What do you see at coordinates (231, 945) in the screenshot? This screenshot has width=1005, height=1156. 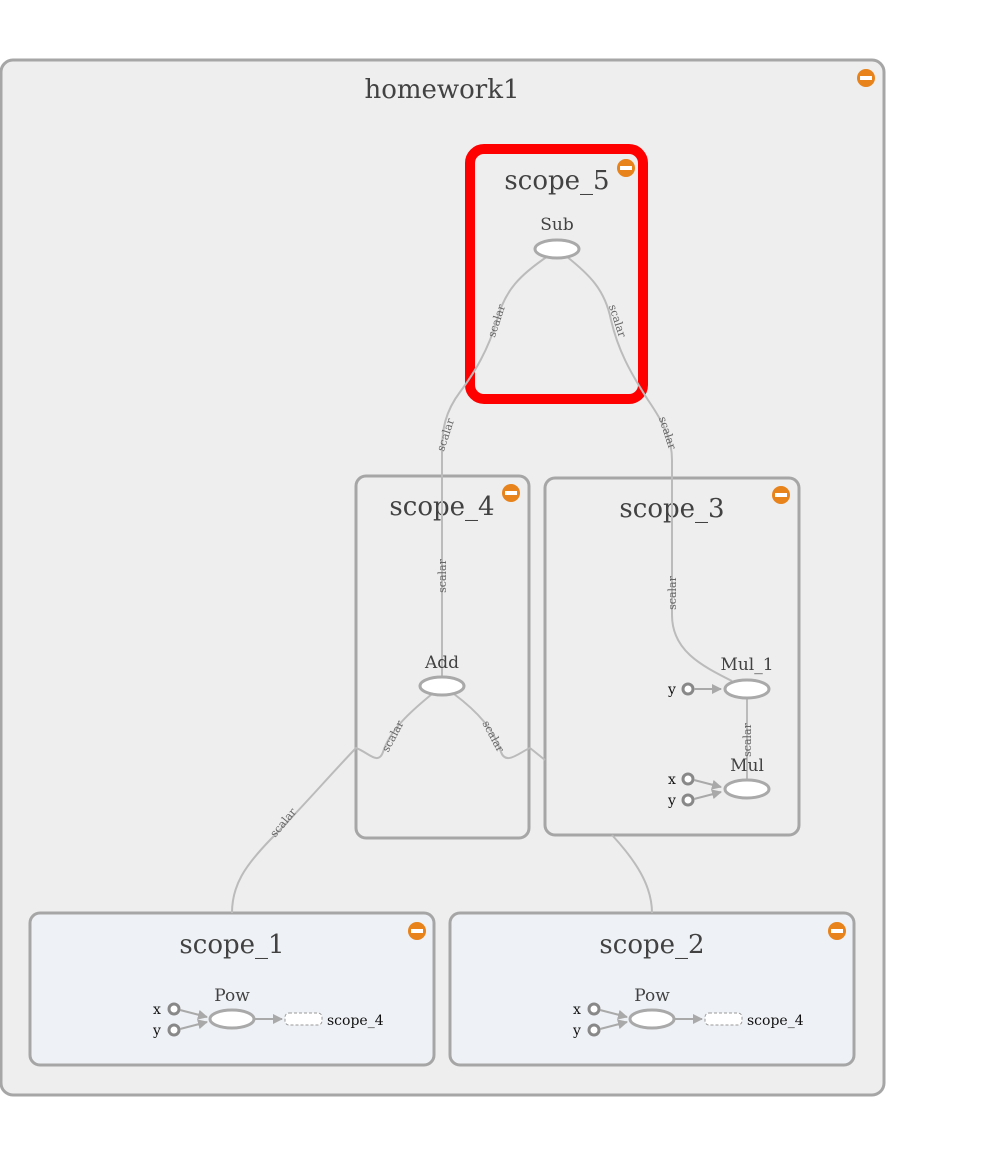 I see `scope-1-title: scope_1` at bounding box center [231, 945].